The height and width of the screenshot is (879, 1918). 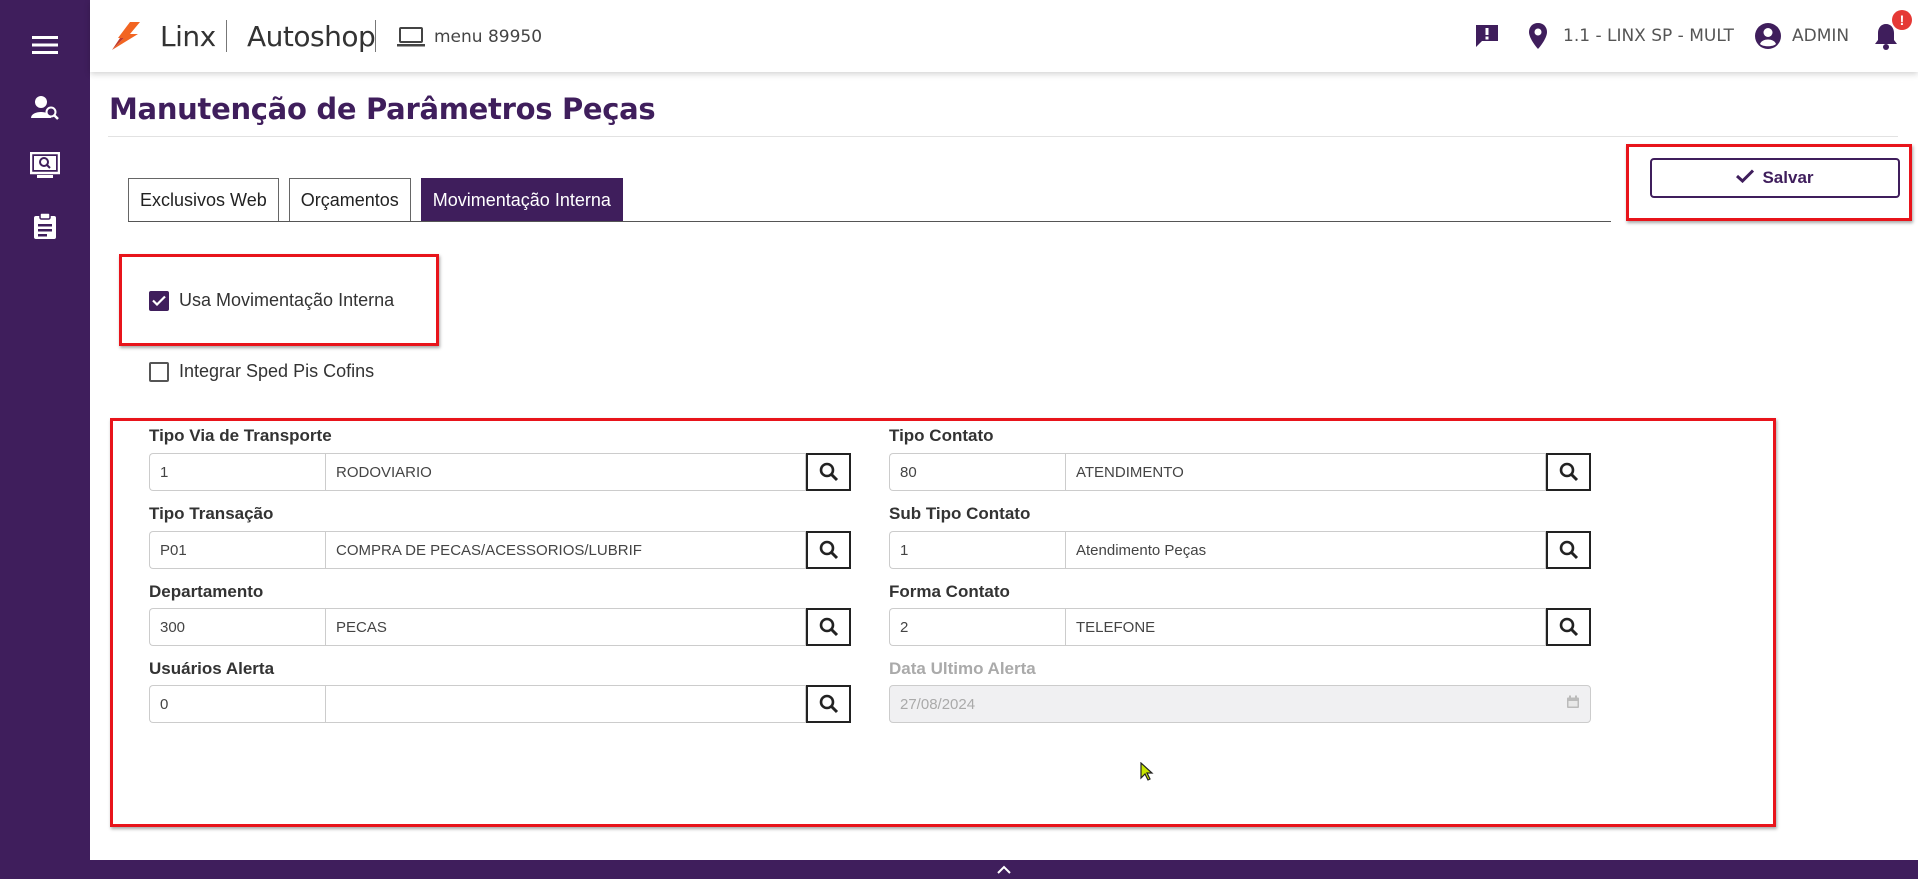 I want to click on usa-movimentacao-label: Usa Movimentação Interna, so click(x=287, y=300).